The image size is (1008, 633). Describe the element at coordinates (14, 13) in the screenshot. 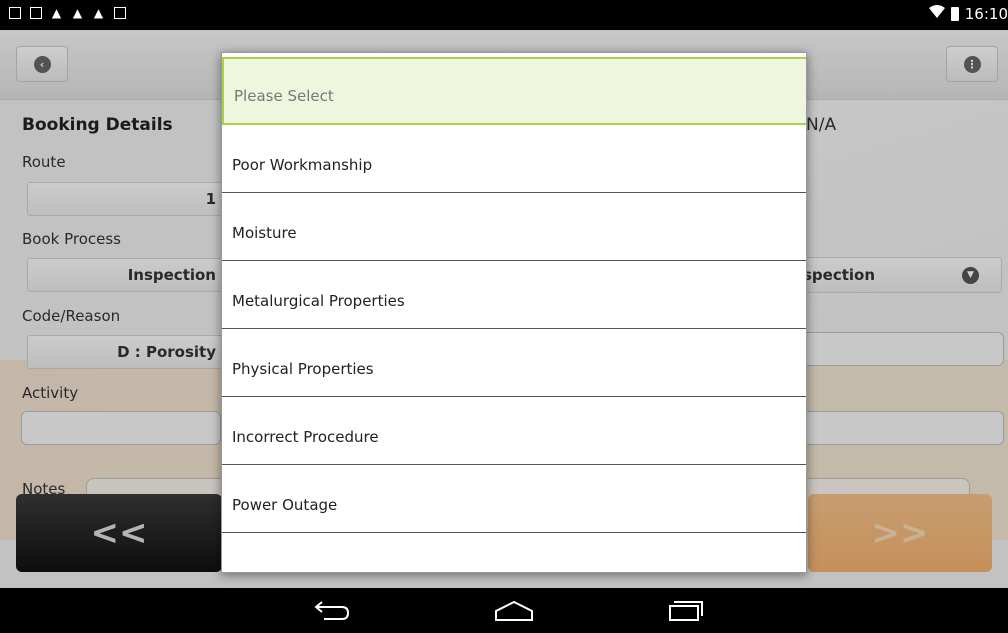

I see `download-icon` at that location.